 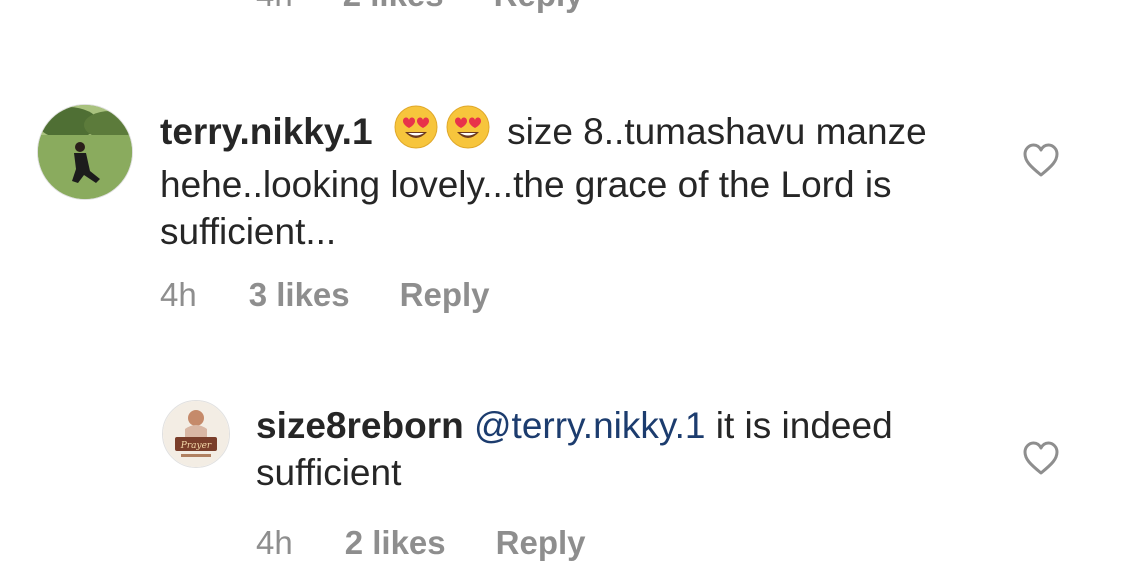 What do you see at coordinates (196, 434) in the screenshot?
I see `avatar: Prayer` at bounding box center [196, 434].